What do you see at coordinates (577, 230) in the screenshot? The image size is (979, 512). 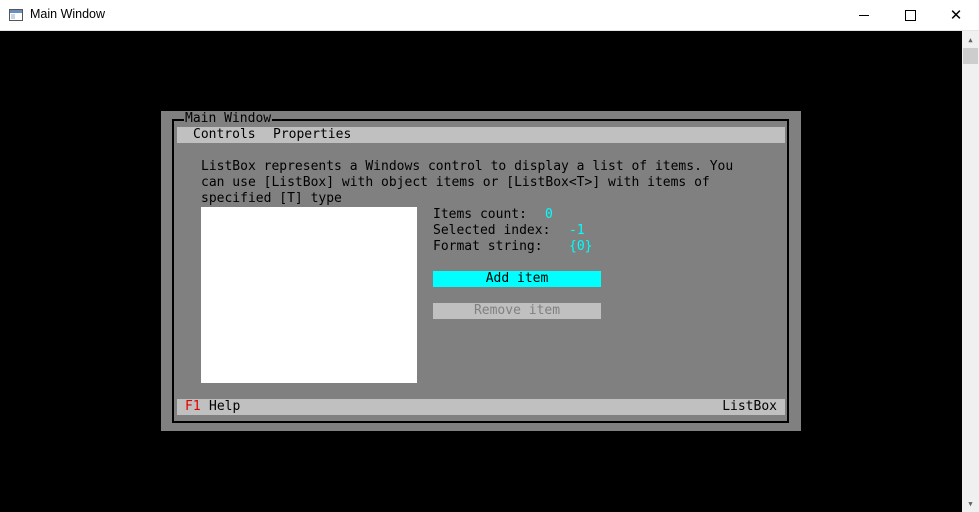 I see `selected-index-value: -1` at bounding box center [577, 230].